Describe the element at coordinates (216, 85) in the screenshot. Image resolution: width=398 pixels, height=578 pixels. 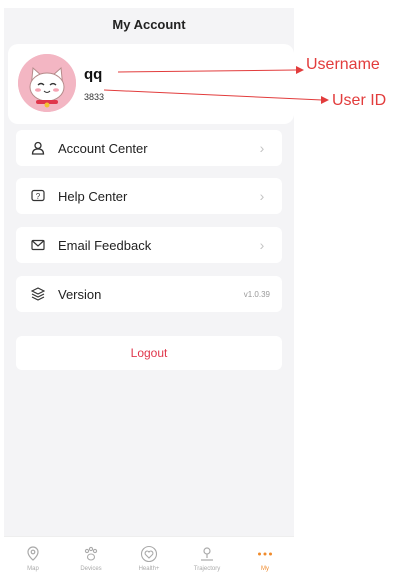
I see `annotation-arrows` at that location.